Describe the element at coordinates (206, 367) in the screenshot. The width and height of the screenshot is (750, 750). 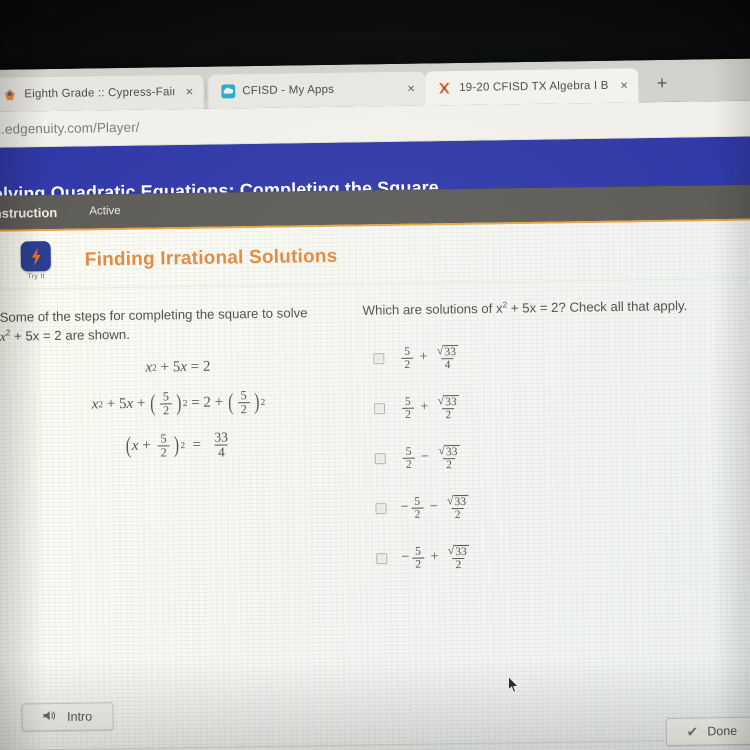
I see `step1-rhs: 2` at that location.